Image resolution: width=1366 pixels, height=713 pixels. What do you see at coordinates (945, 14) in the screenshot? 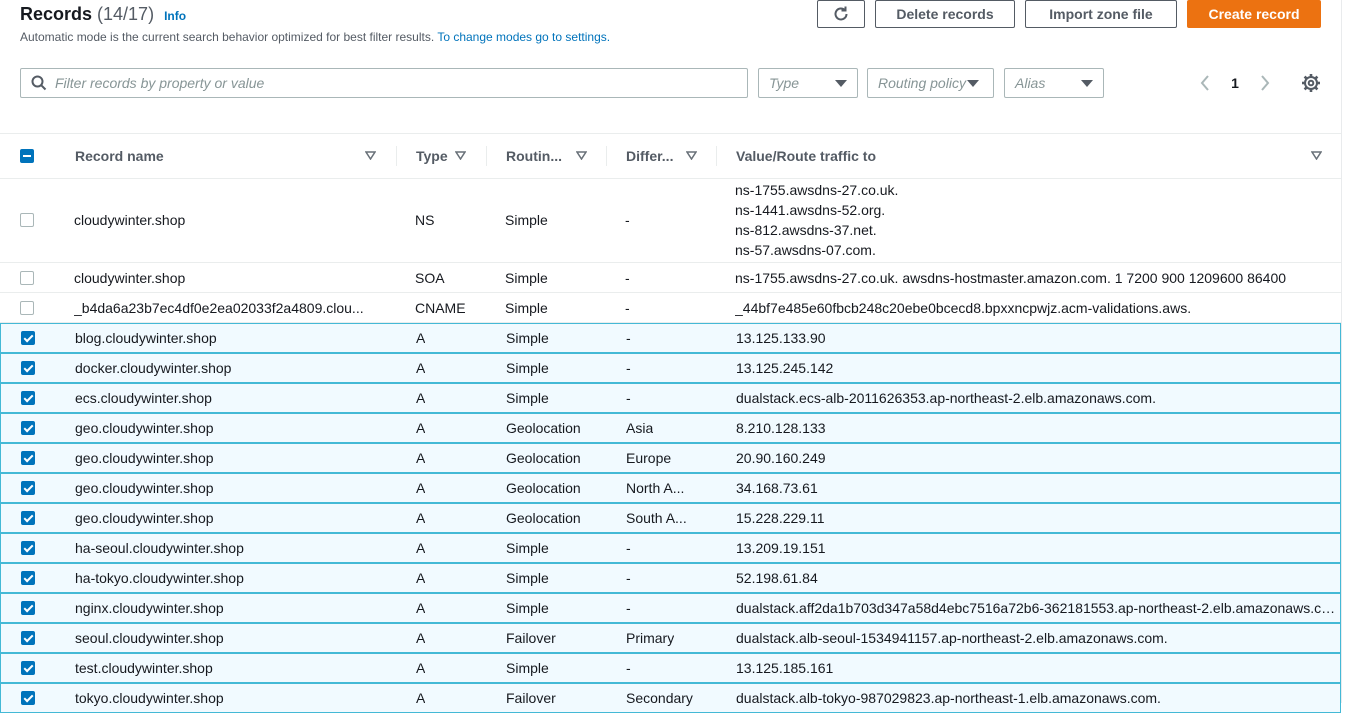
I see `delete-records-button: Delete records` at bounding box center [945, 14].